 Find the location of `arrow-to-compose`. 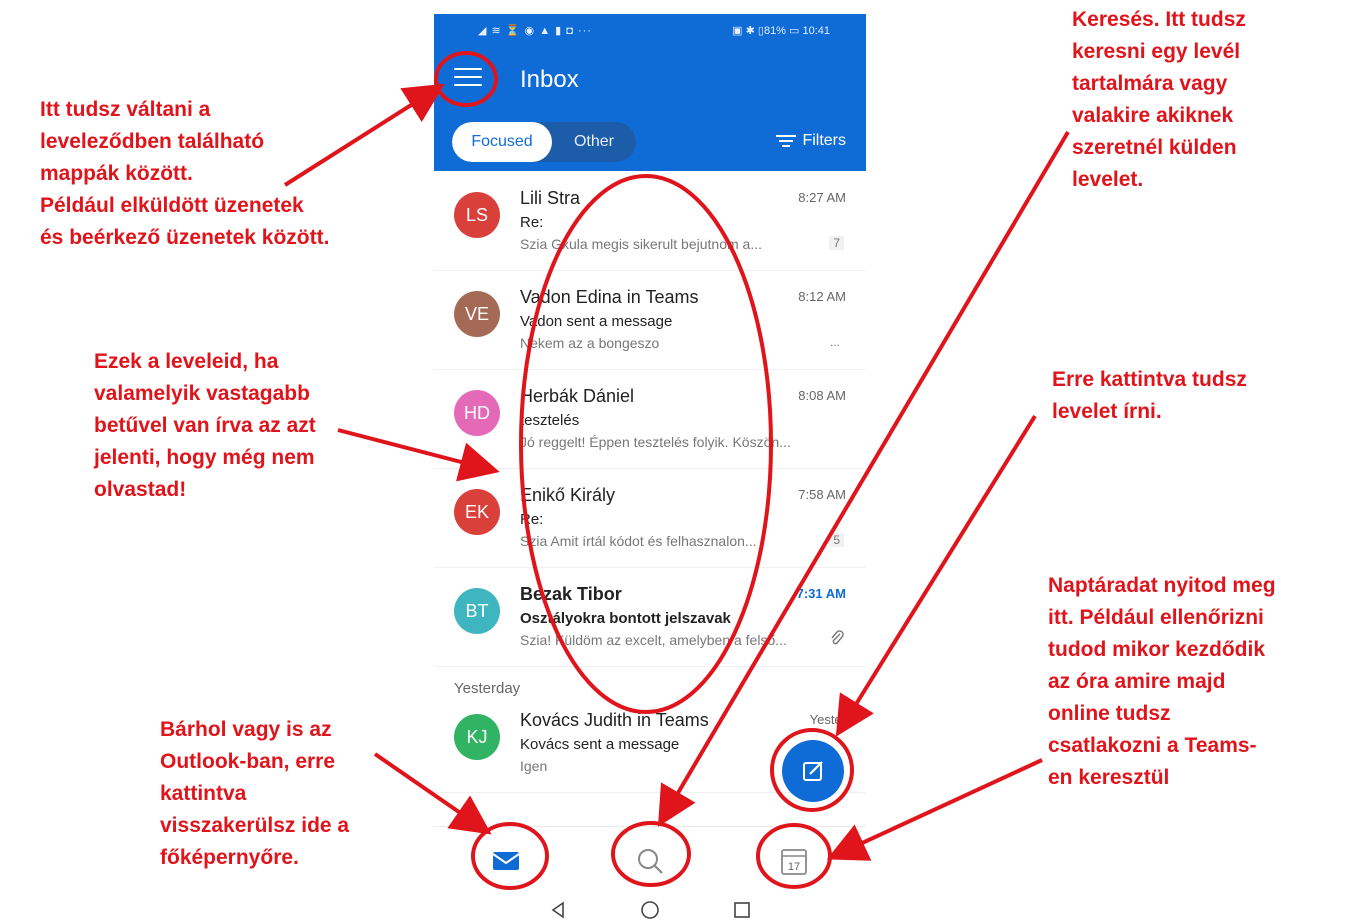

arrow-to-compose is located at coordinates (936, 575).